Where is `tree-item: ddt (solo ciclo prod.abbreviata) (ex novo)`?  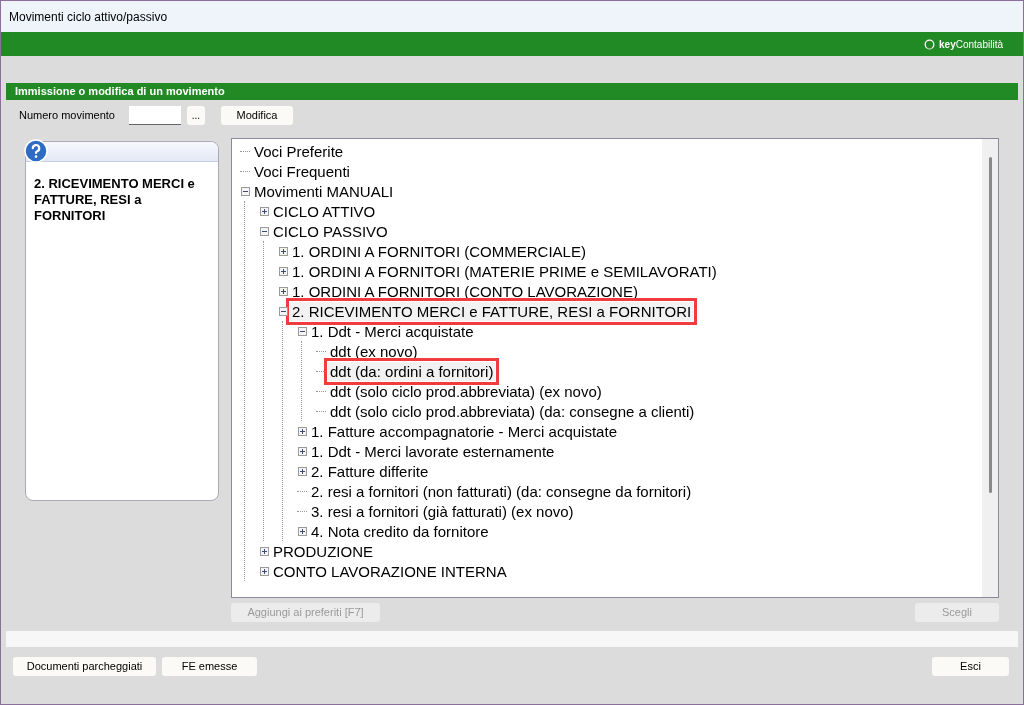 tree-item: ddt (solo ciclo prod.abbreviata) (ex novo) is located at coordinates (466, 391).